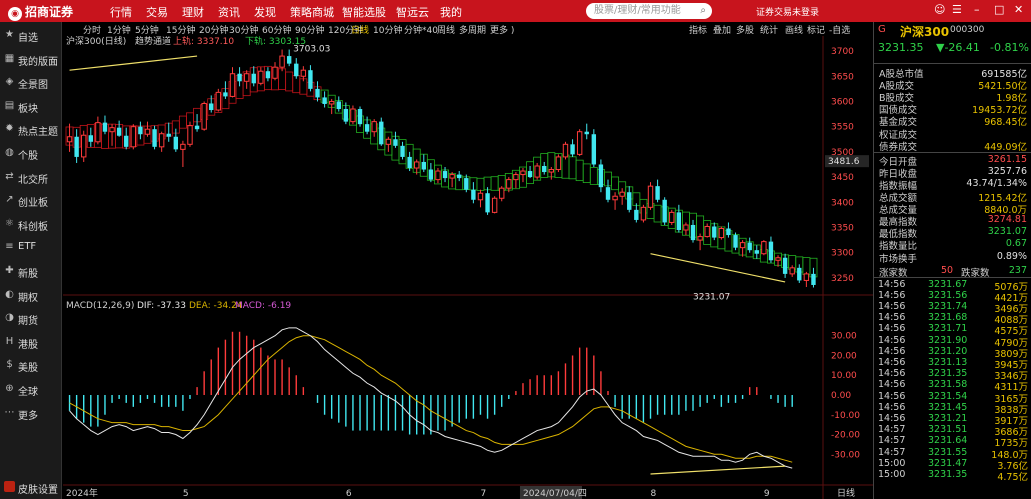  What do you see at coordinates (412, 12) in the screenshot?
I see `menu-cloud: 智远云` at bounding box center [412, 12].